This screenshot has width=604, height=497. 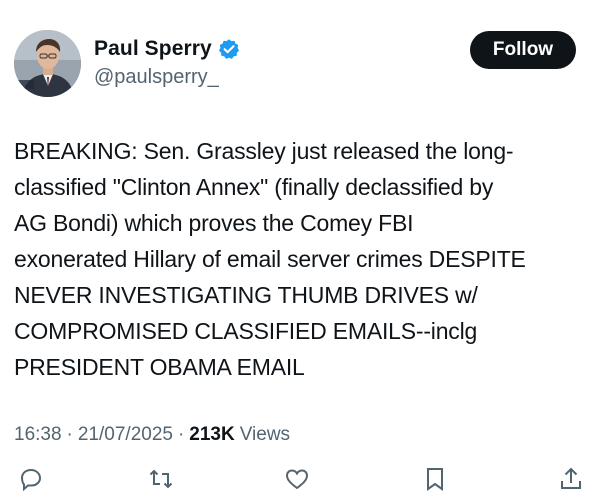 I want to click on author-info: Paul Sperry @paulsperry_, so click(x=167, y=61).